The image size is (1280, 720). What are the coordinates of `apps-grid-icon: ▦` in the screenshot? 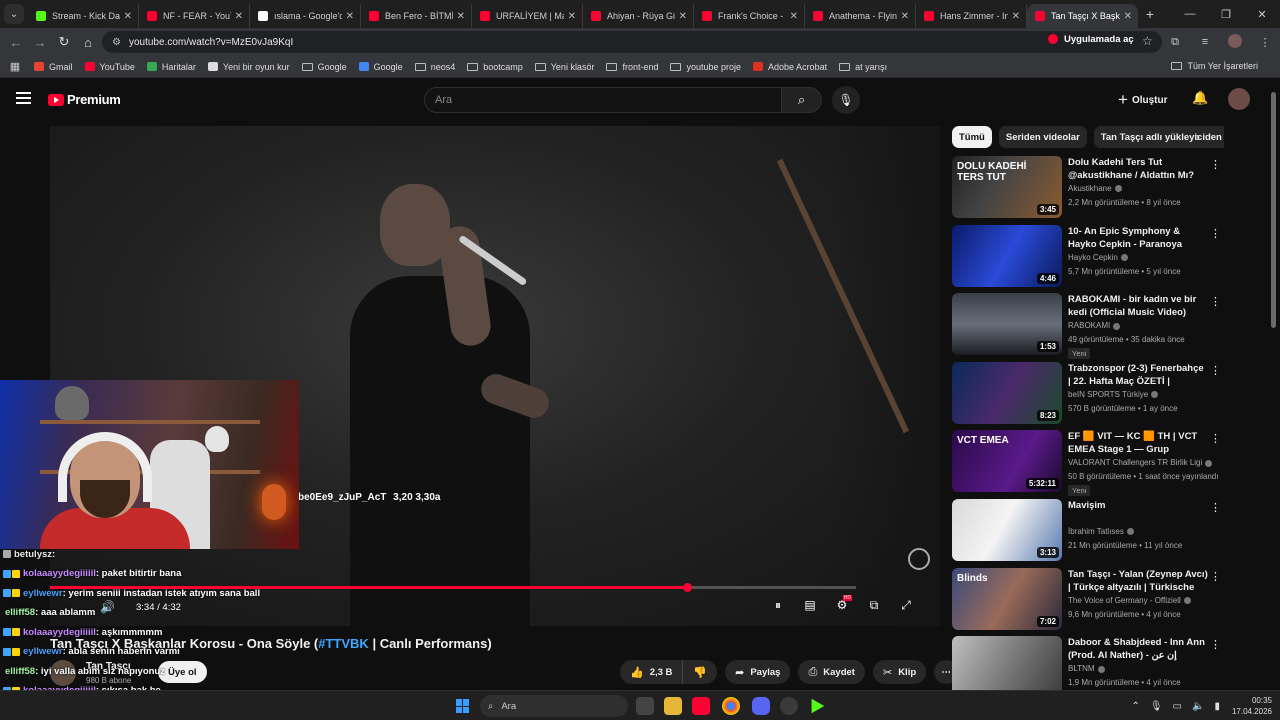 It's located at (15, 66).